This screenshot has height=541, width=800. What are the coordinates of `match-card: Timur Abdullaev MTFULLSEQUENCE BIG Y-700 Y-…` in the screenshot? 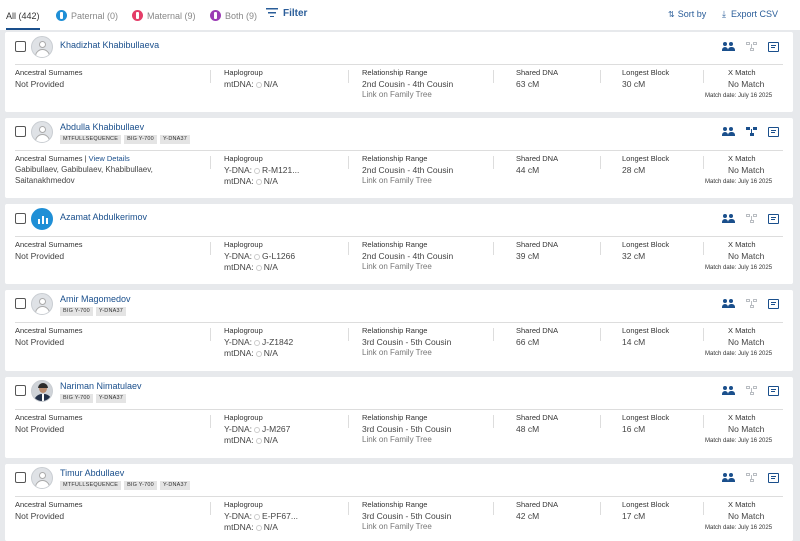 It's located at (399, 502).